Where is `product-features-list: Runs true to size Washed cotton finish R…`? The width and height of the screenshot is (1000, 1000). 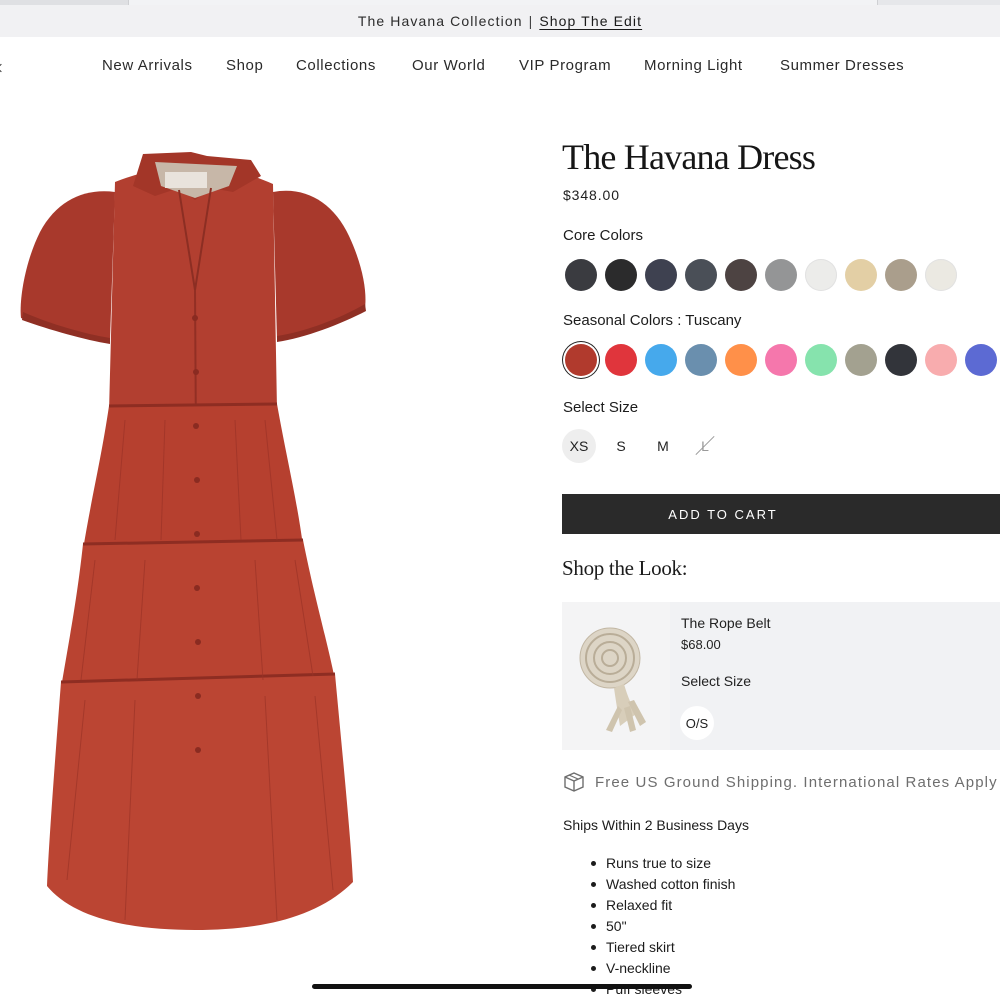
product-features-list: Runs true to size Washed cotton finish R… is located at coordinates (662, 926).